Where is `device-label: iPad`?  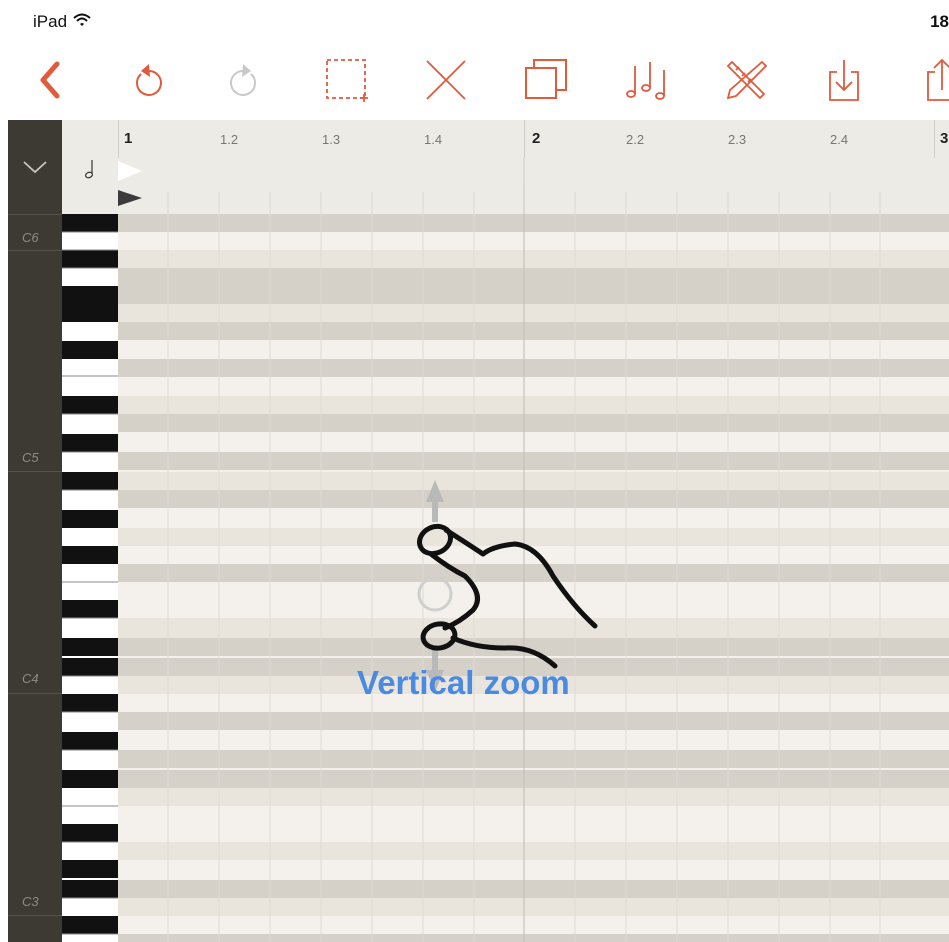
device-label: iPad is located at coordinates (50, 21).